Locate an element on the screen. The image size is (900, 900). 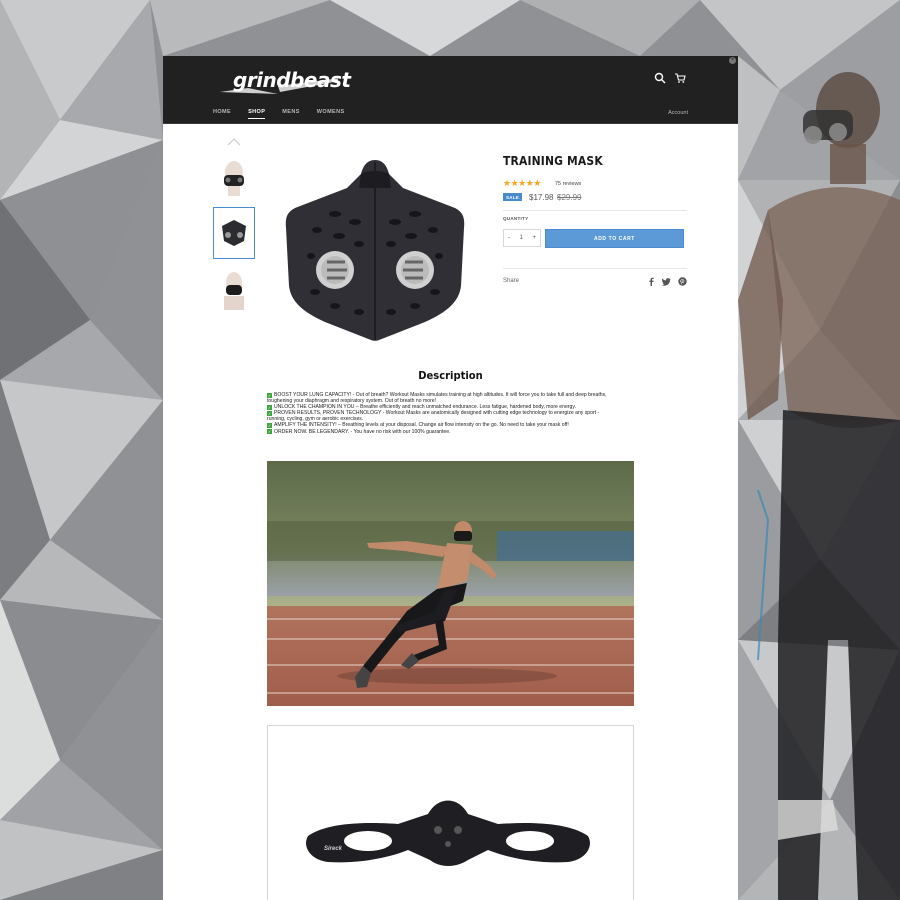
quantity-value: 1 is located at coordinates (521, 238).